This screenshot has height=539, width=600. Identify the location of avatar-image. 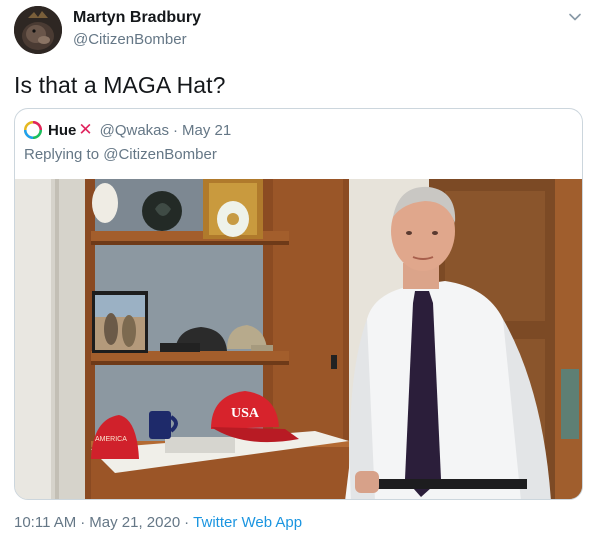
(38, 30).